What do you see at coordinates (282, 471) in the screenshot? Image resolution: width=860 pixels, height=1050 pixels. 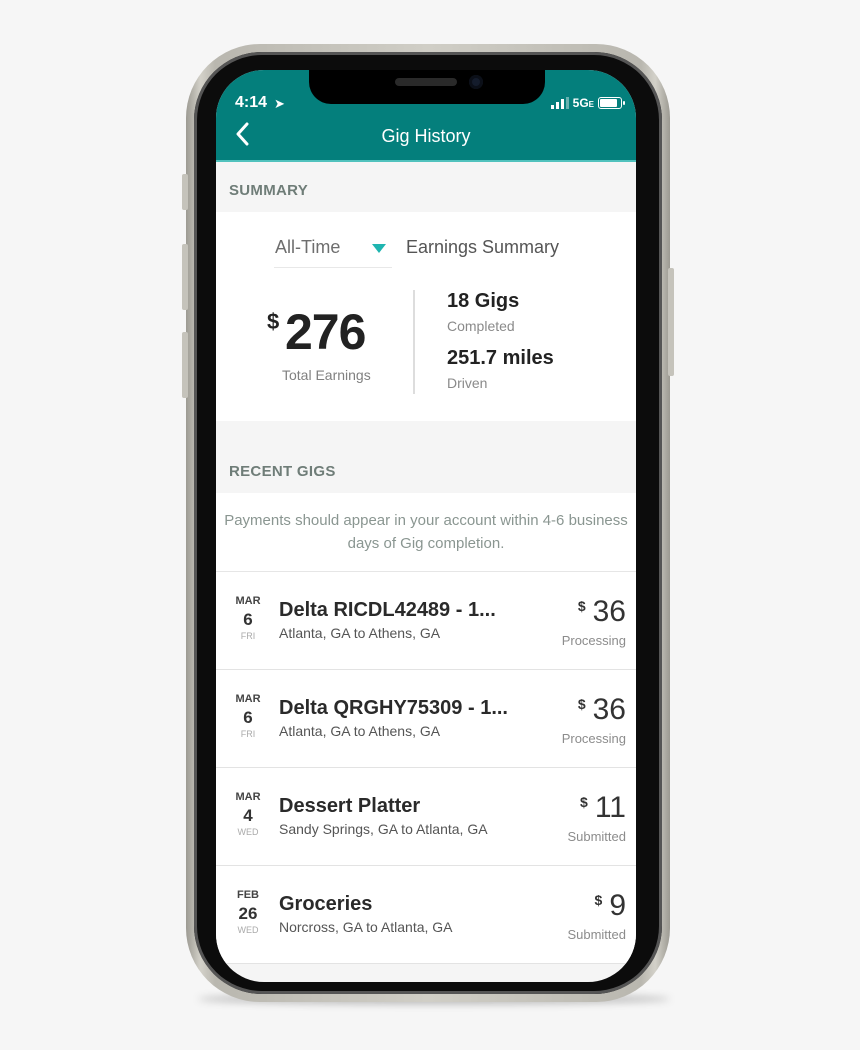 I see `recent-gigs-section-label: RECENT GIGS` at bounding box center [282, 471].